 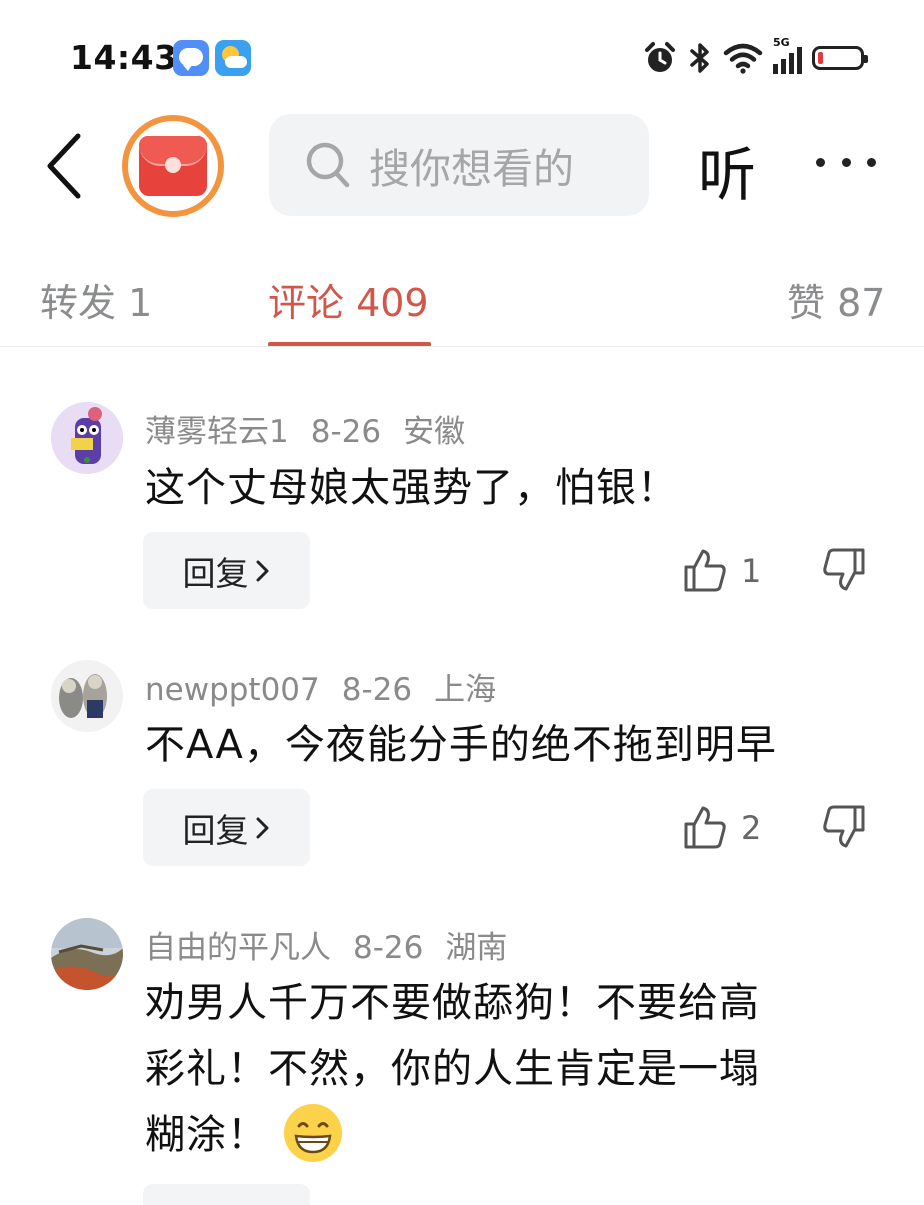 What do you see at coordinates (465, 690) in the screenshot?
I see `comment-location: 上海` at bounding box center [465, 690].